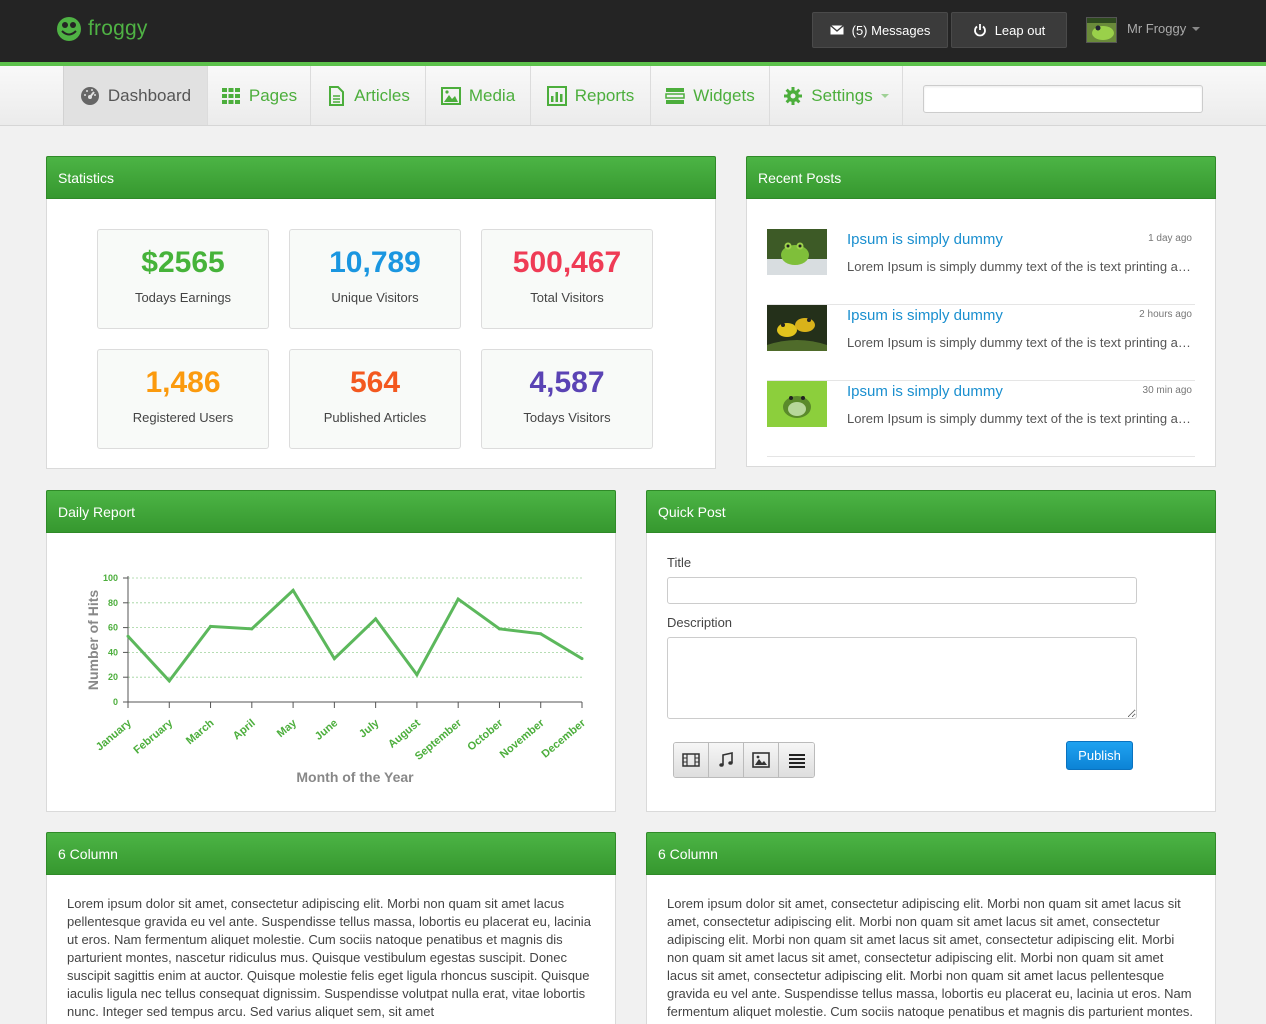  I want to click on brand: froggy, so click(102, 29).